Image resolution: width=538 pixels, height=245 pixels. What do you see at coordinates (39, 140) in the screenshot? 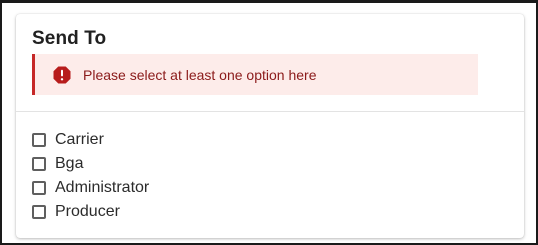
I see `checkbox-carrier` at bounding box center [39, 140].